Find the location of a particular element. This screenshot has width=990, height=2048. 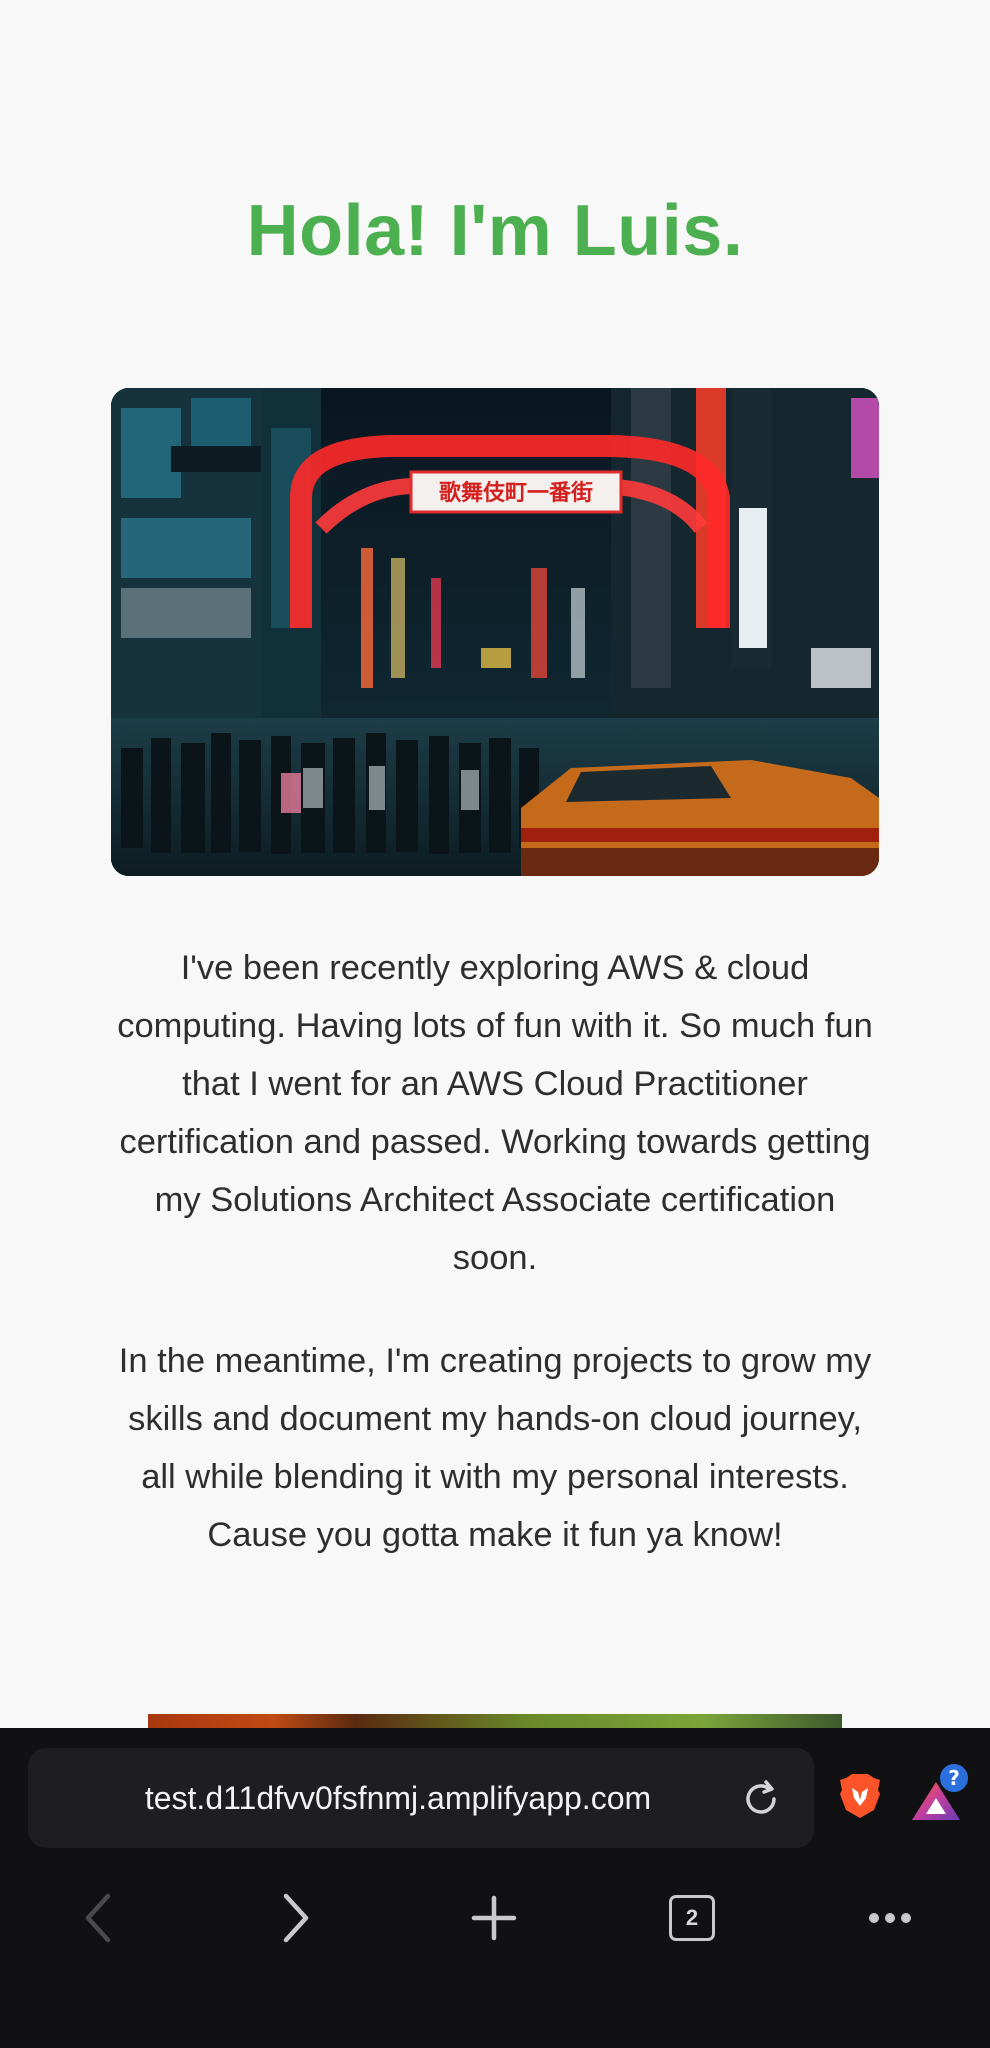

plus-icon is located at coordinates (494, 1918).